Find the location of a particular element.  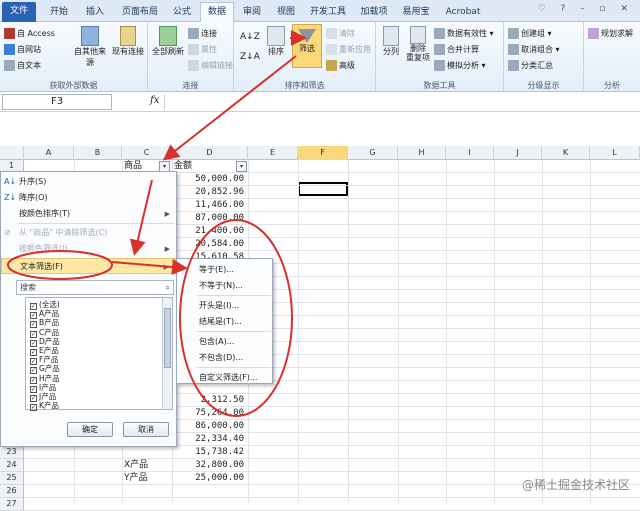

cancel-button: 取消 is located at coordinates (146, 429).